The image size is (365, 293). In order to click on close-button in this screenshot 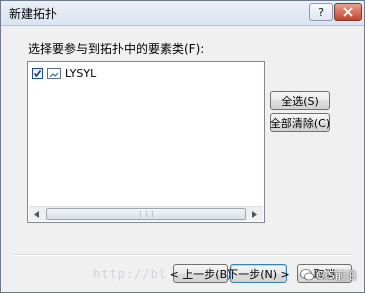, I will do `click(348, 12)`.